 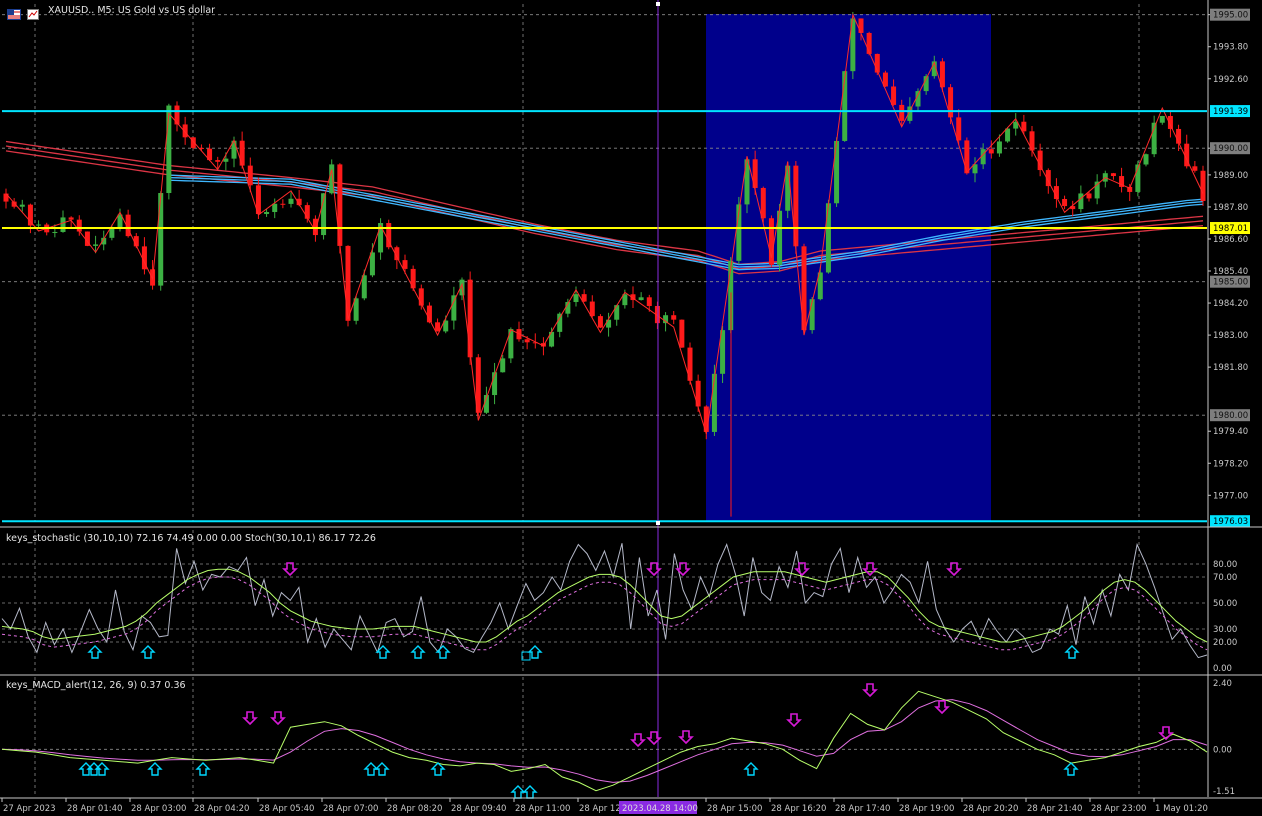 I want to click on price-tick-label: 1981.80, so click(x=1230, y=368).